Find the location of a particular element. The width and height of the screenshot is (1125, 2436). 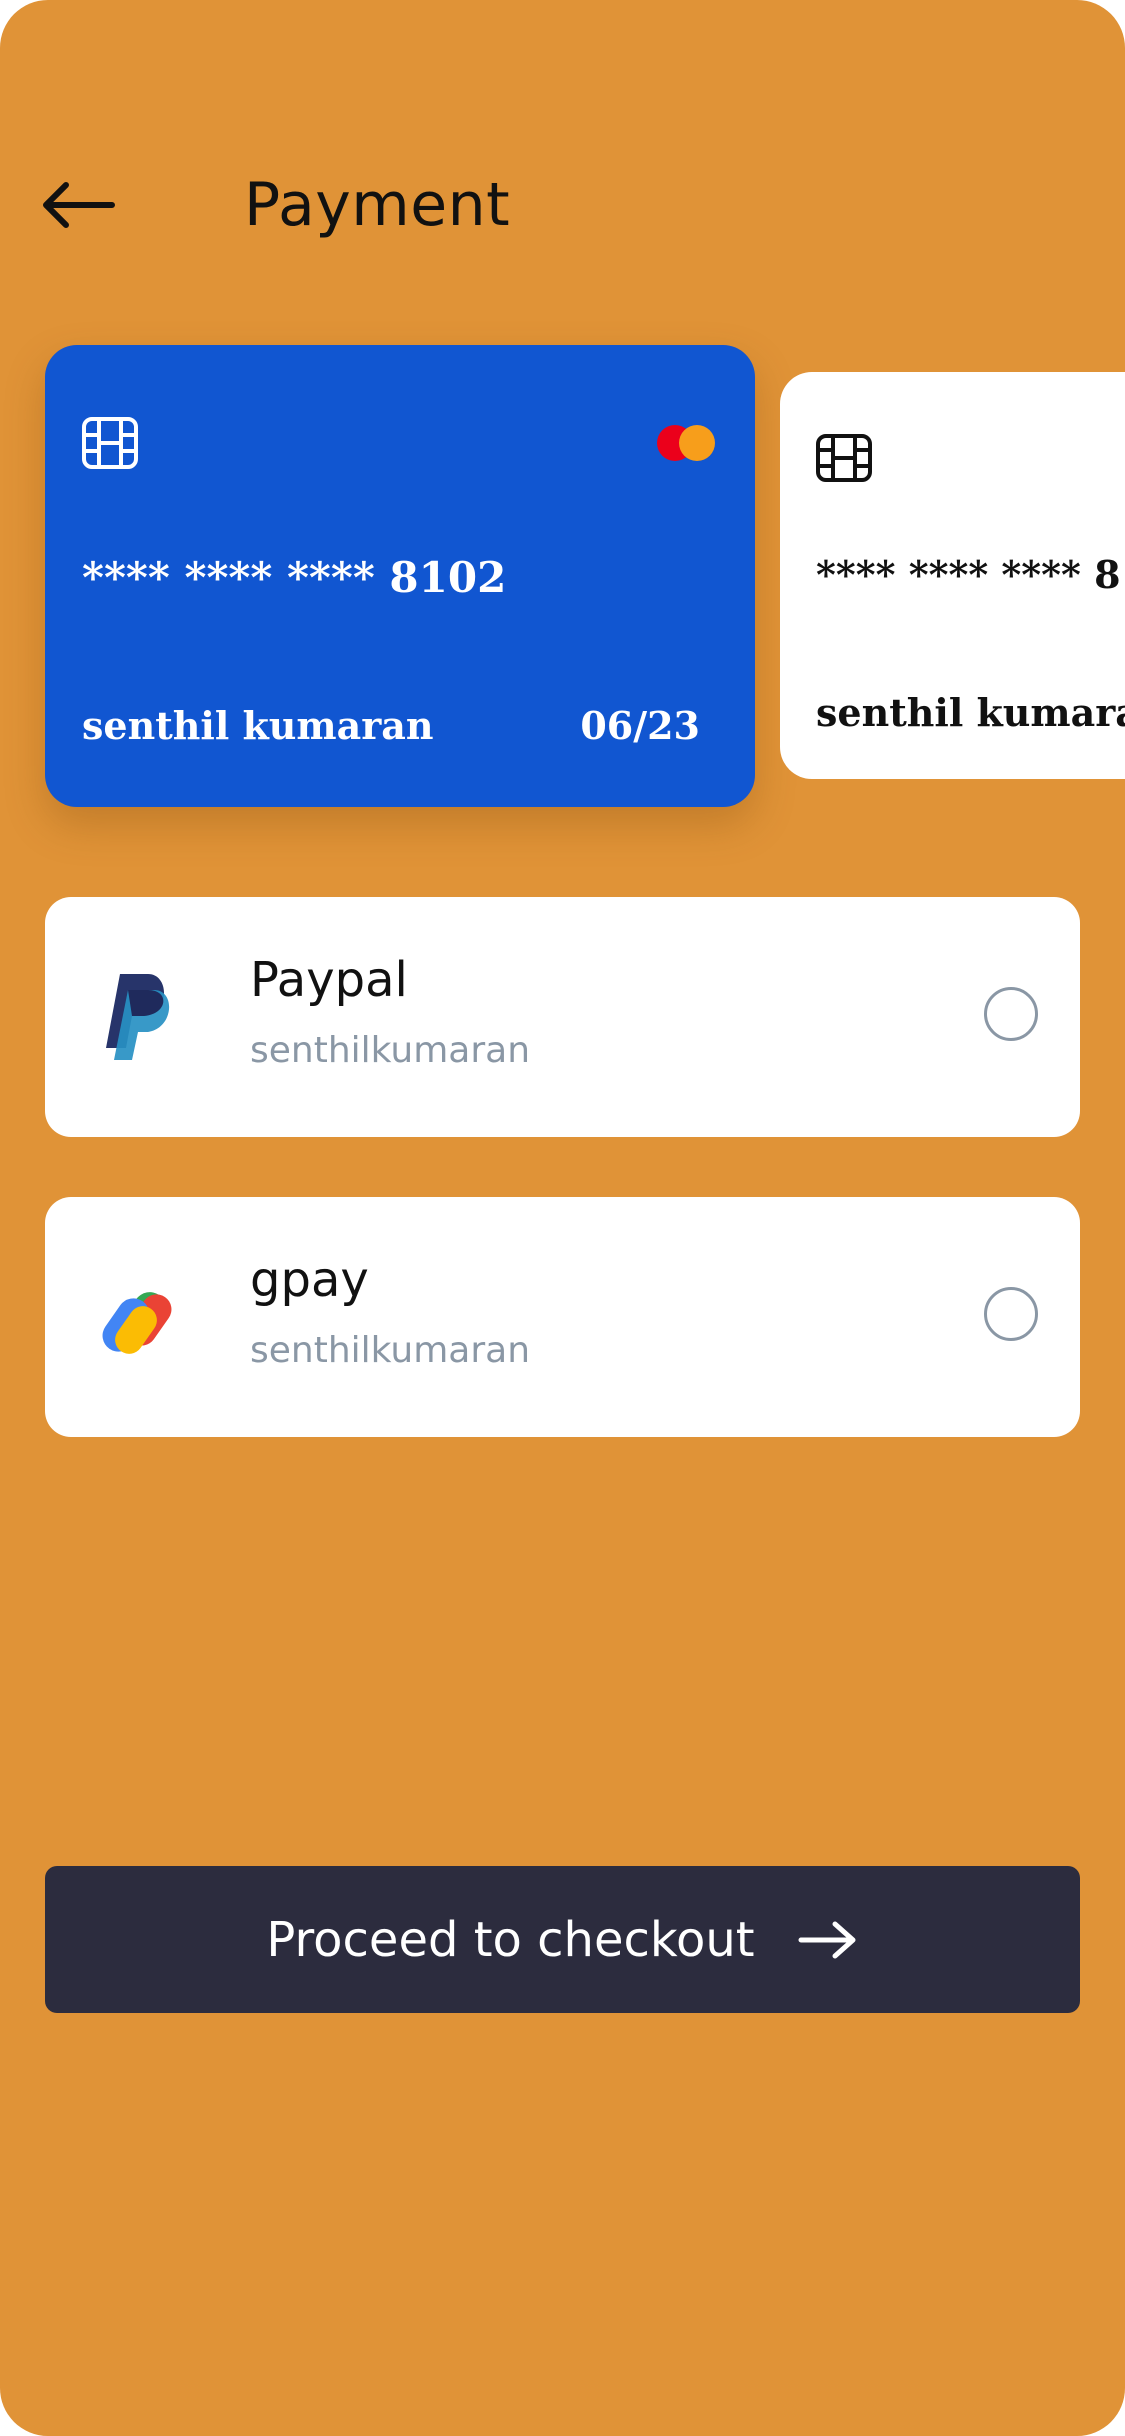

page-title: Payment is located at coordinates (377, 205).